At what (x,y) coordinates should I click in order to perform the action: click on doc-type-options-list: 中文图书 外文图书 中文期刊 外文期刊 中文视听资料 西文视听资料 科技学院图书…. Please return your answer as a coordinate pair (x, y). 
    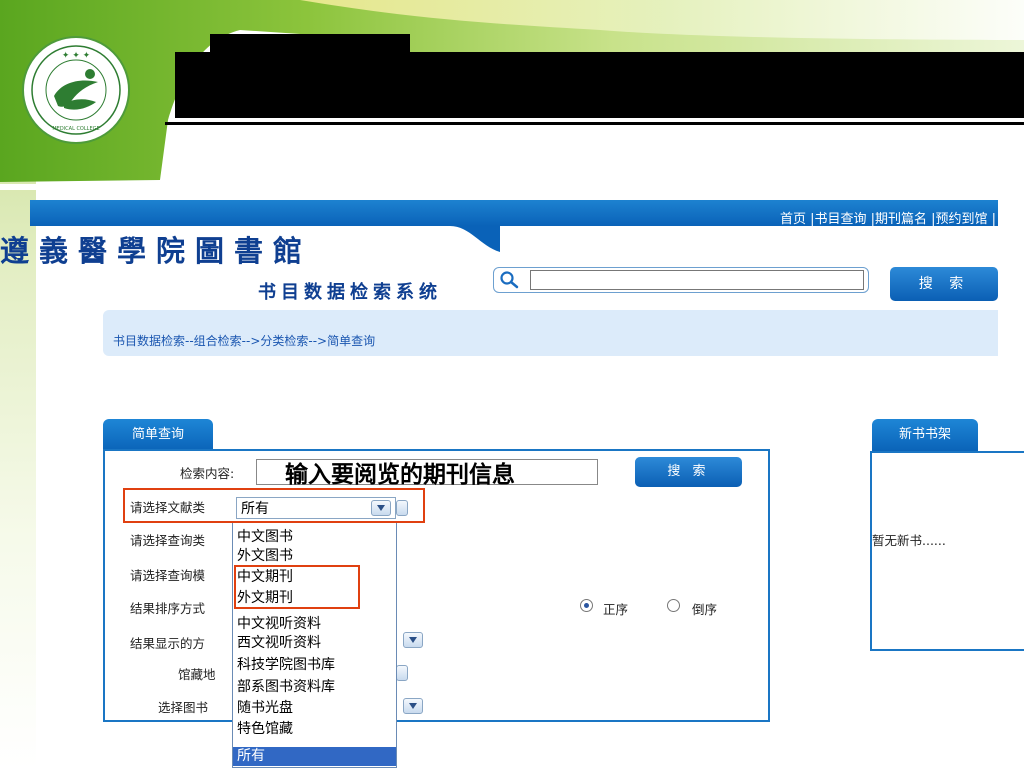
    Looking at the image, I should click on (314, 645).